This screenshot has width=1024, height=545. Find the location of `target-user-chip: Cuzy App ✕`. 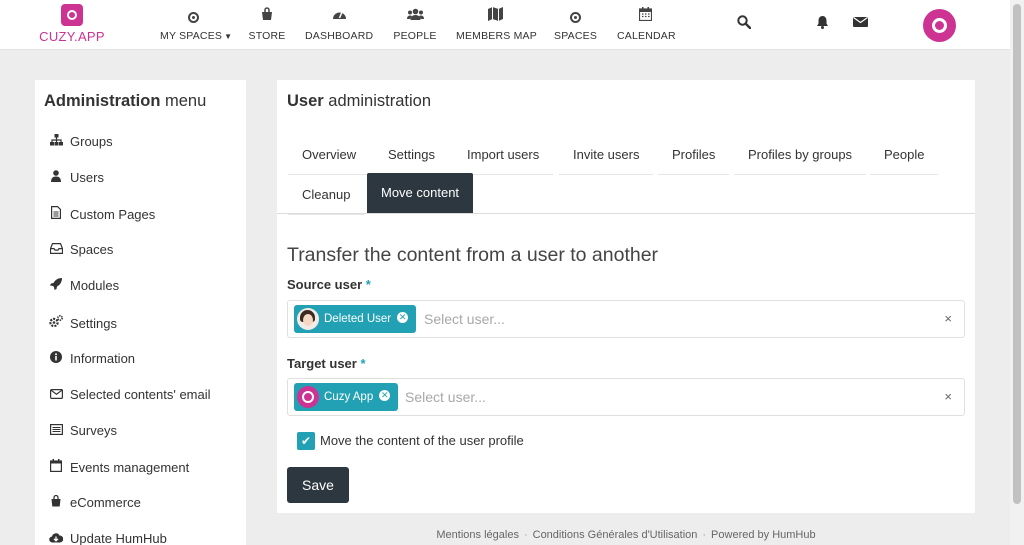

target-user-chip: Cuzy App ✕ is located at coordinates (346, 397).